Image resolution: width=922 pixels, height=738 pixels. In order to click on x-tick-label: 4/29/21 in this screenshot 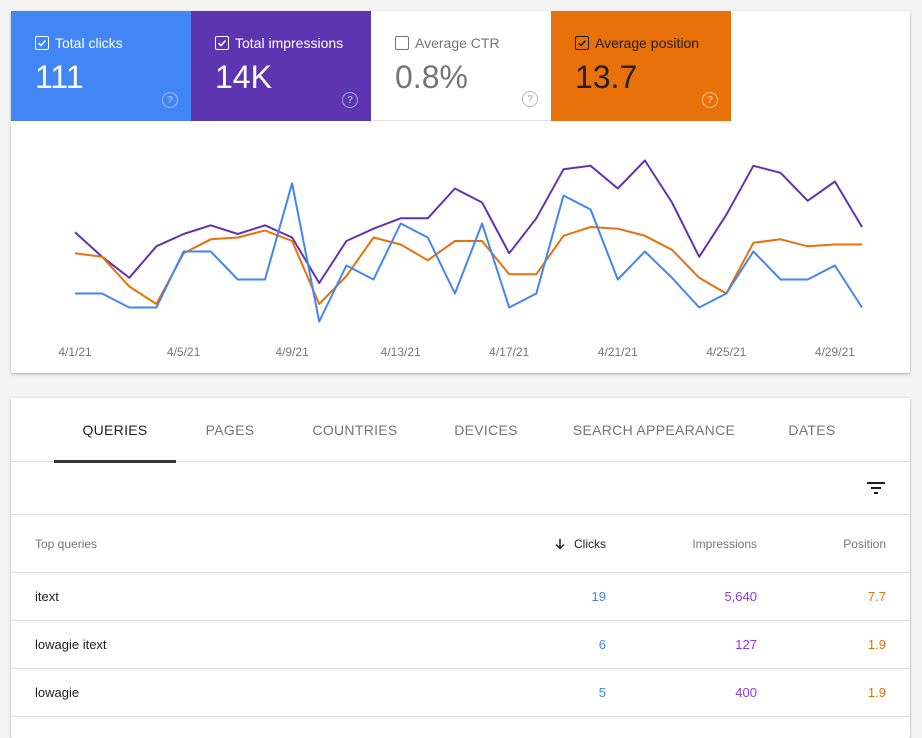, I will do `click(835, 352)`.